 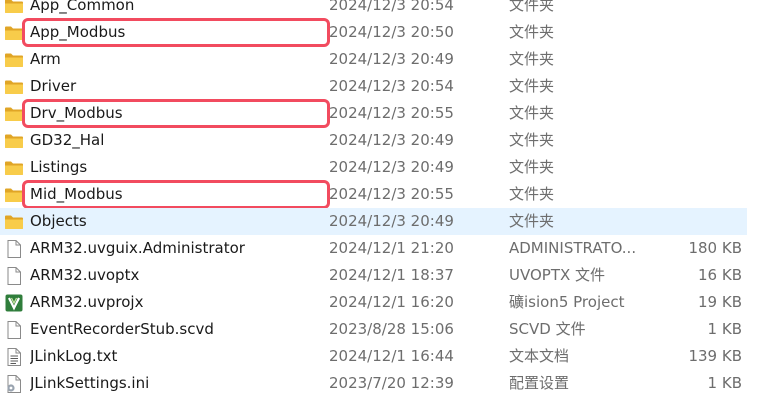 I want to click on file-name: Listings, so click(x=175, y=167).